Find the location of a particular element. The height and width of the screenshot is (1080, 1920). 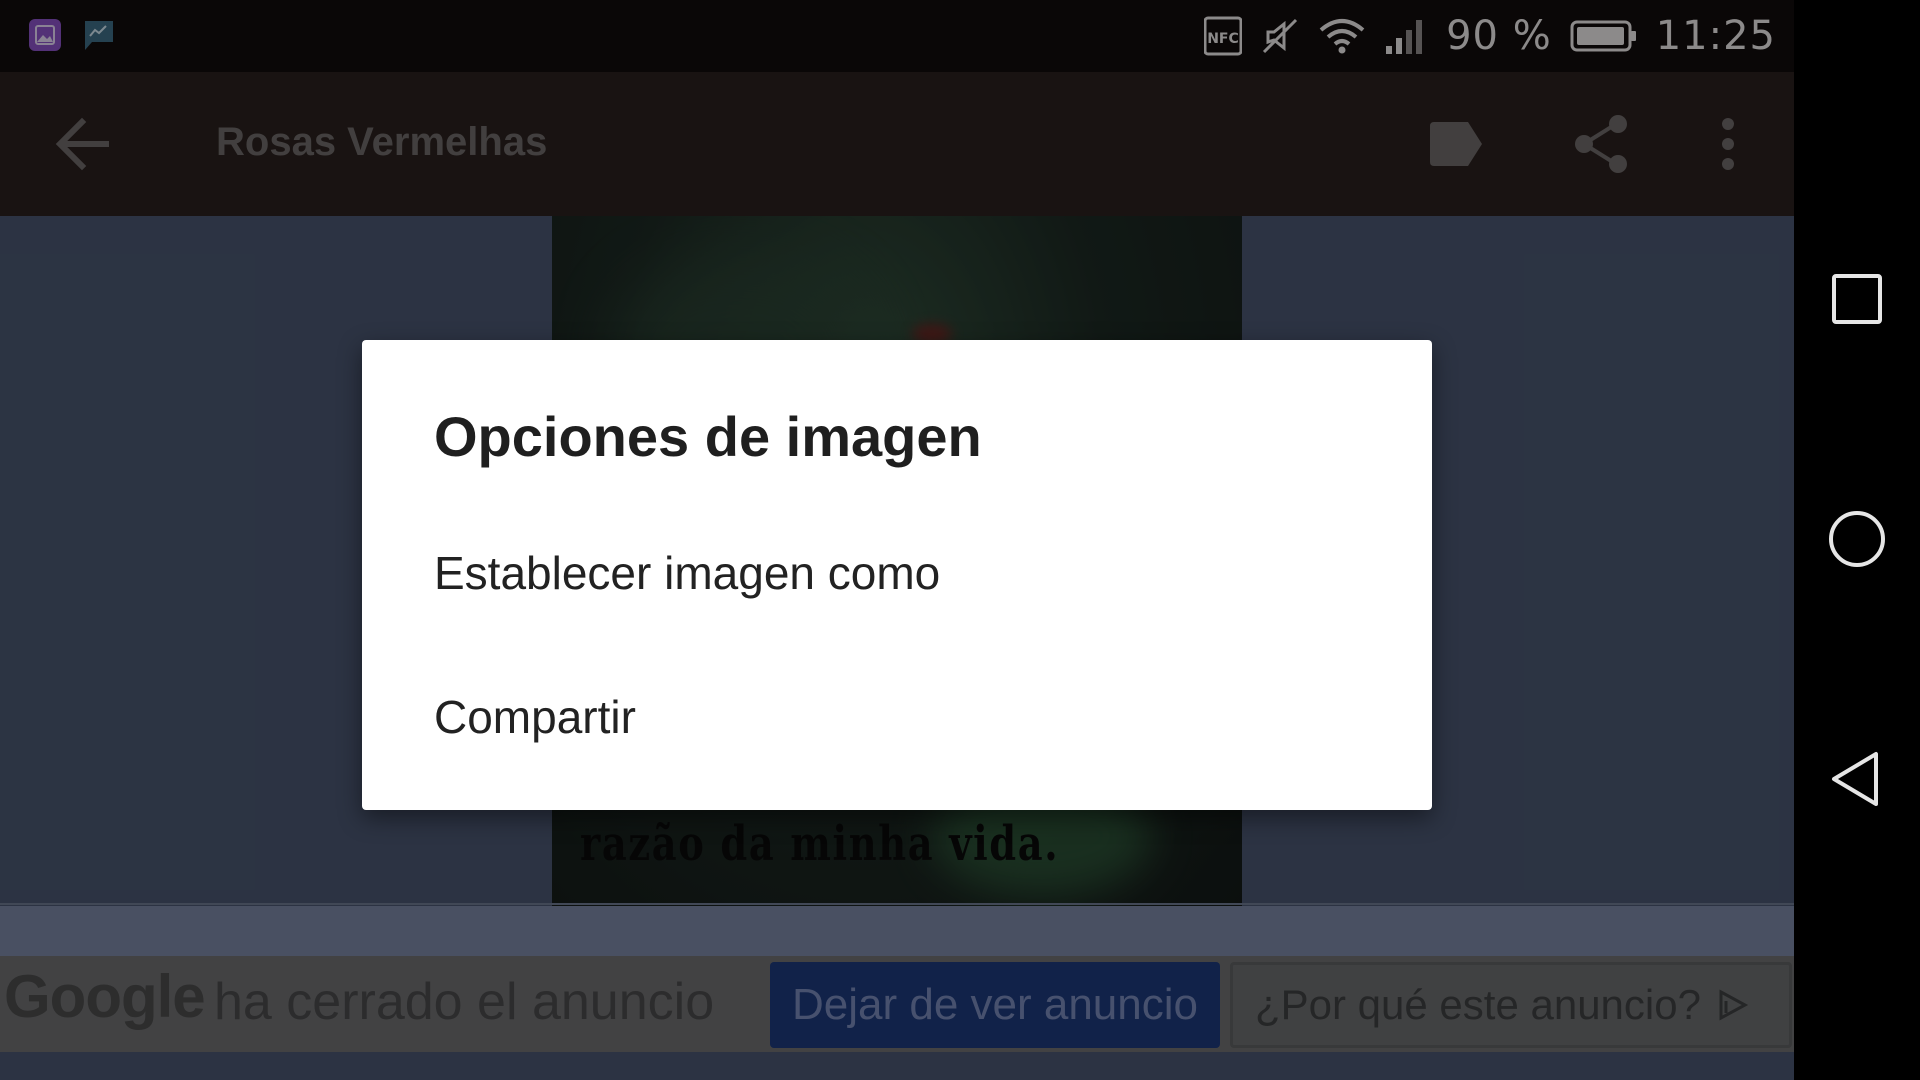

dialog-title: Opciones de imagen is located at coordinates (708, 436).